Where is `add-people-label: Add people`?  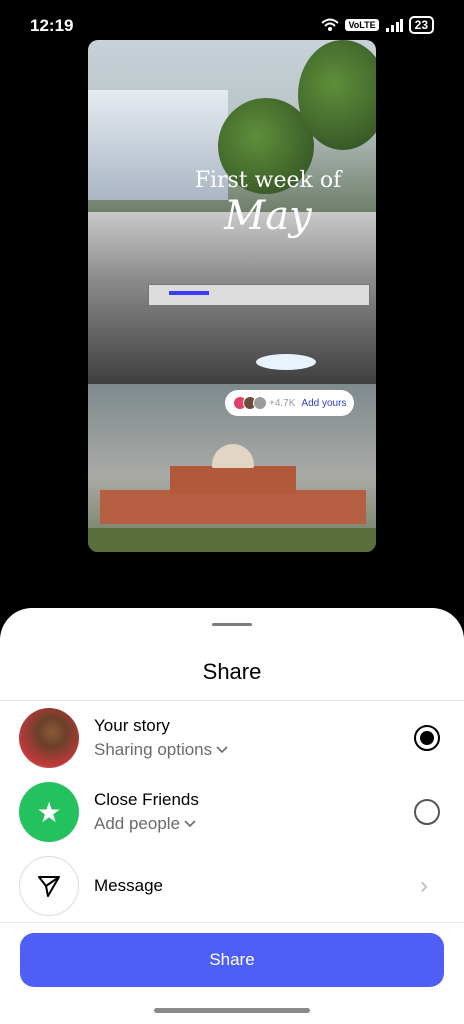
add-people-label: Add people is located at coordinates (137, 823).